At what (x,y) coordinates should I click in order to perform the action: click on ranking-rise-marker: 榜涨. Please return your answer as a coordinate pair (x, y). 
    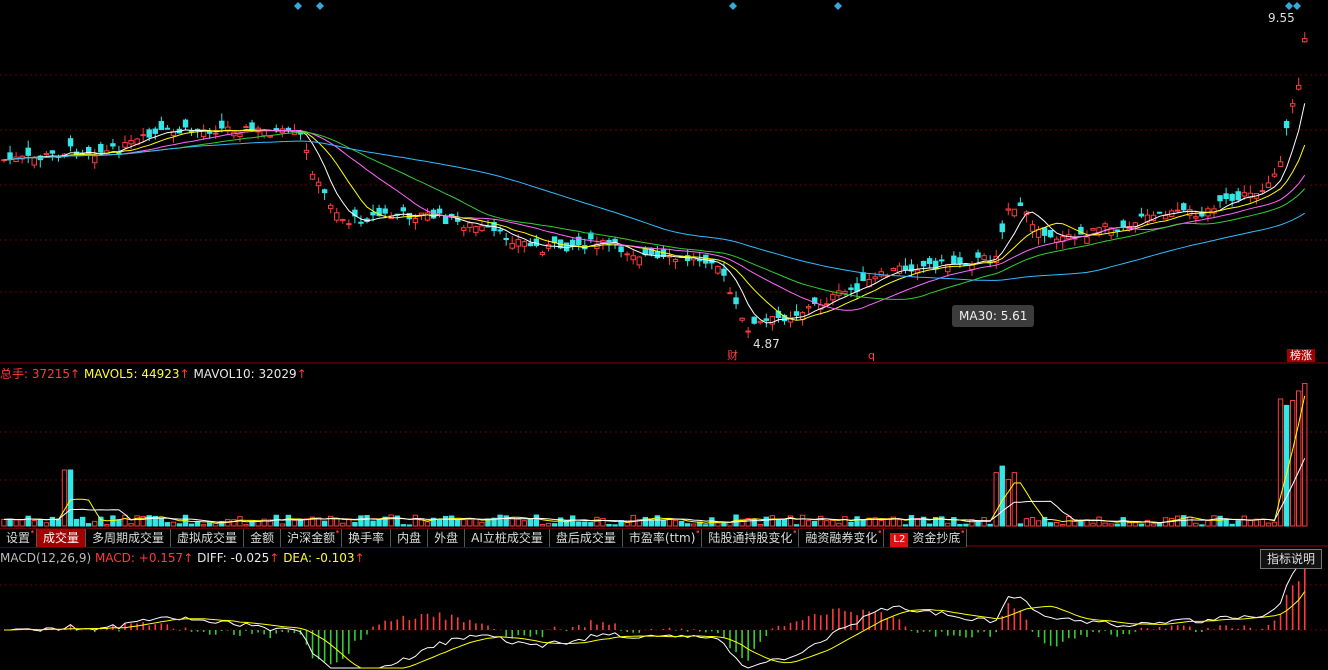
    Looking at the image, I should click on (1301, 355).